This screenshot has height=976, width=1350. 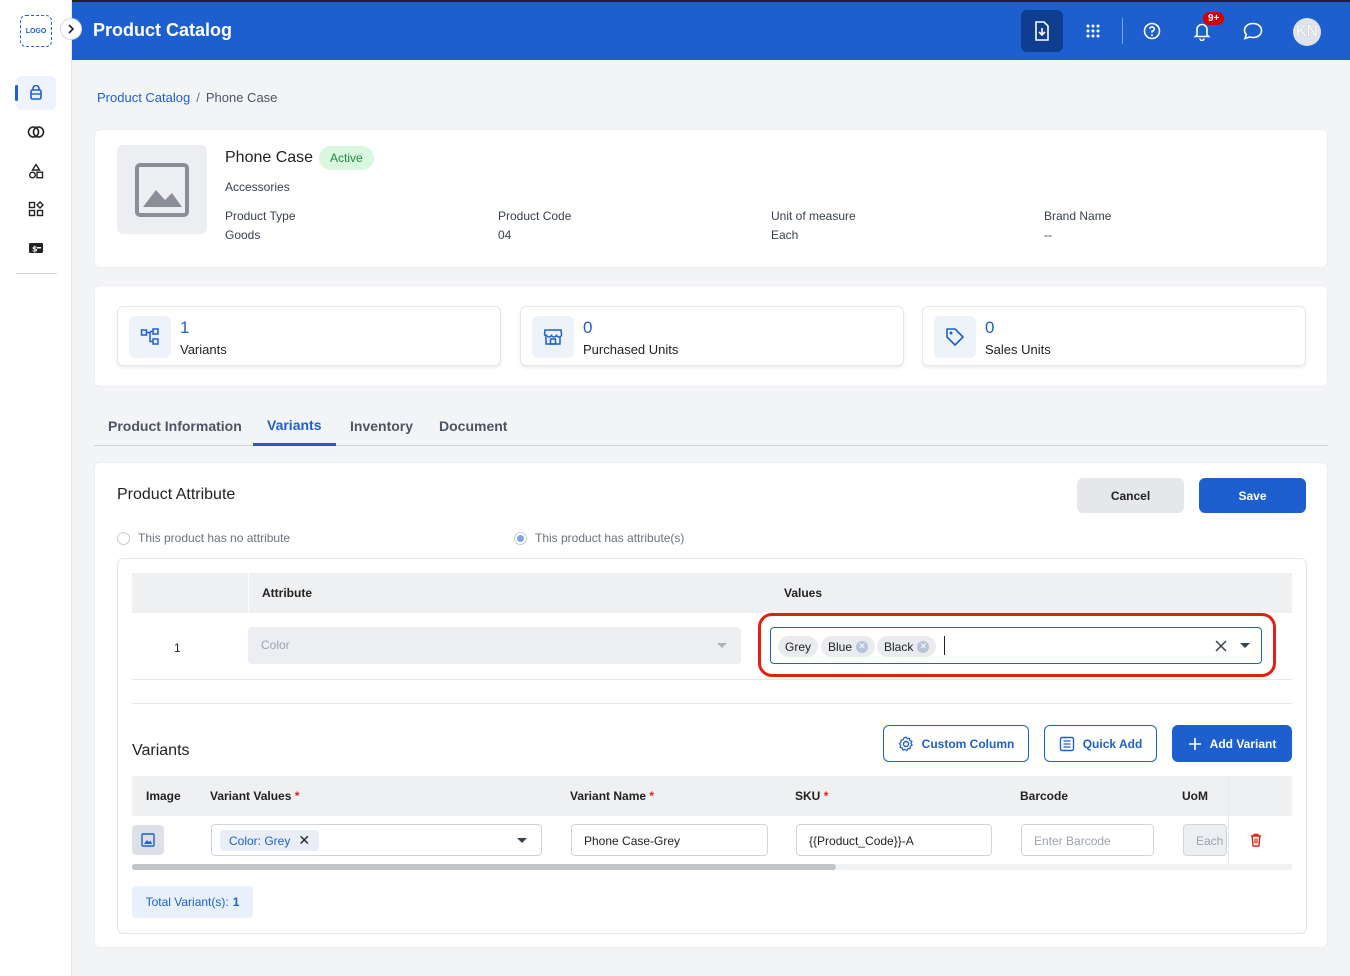 What do you see at coordinates (192, 902) in the screenshot?
I see `total-variants-badge: Total Variant(s): 1` at bounding box center [192, 902].